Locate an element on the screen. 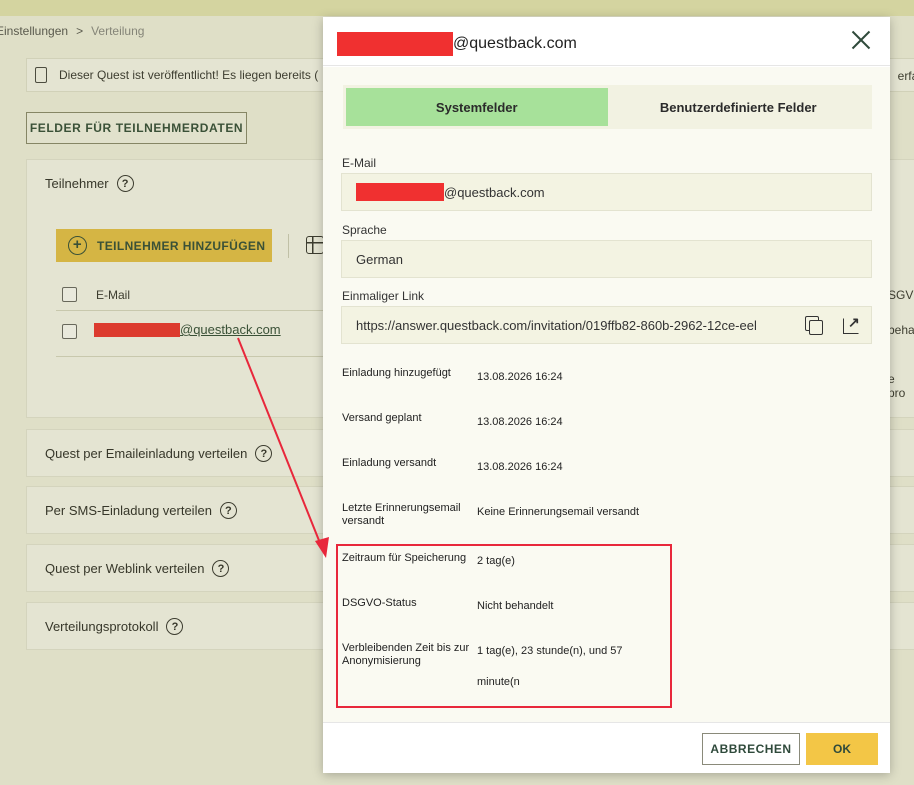  annotation-arrow is located at coordinates (283, 447).